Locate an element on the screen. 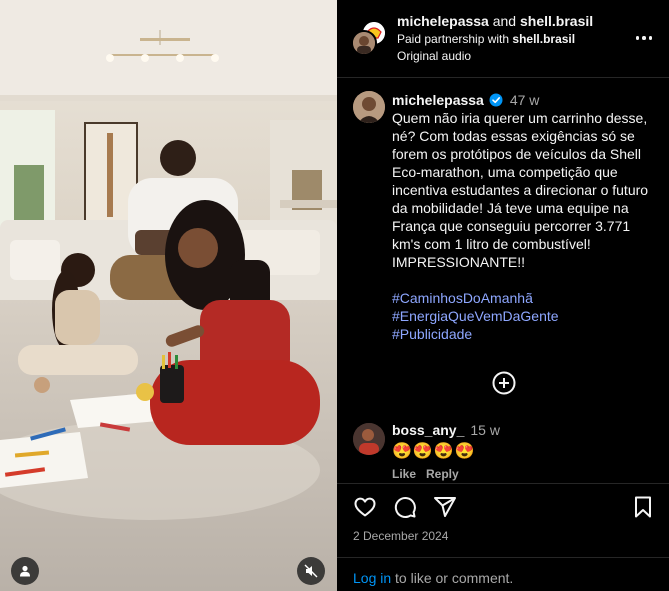 Image resolution: width=669 pixels, height=591 pixels. user-icon is located at coordinates (25, 571).